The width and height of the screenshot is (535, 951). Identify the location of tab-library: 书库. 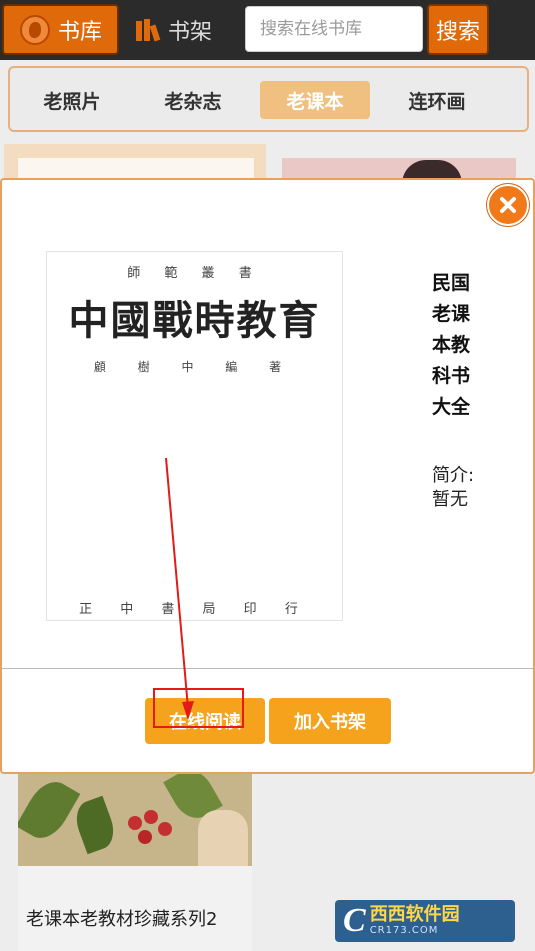
(60, 29).